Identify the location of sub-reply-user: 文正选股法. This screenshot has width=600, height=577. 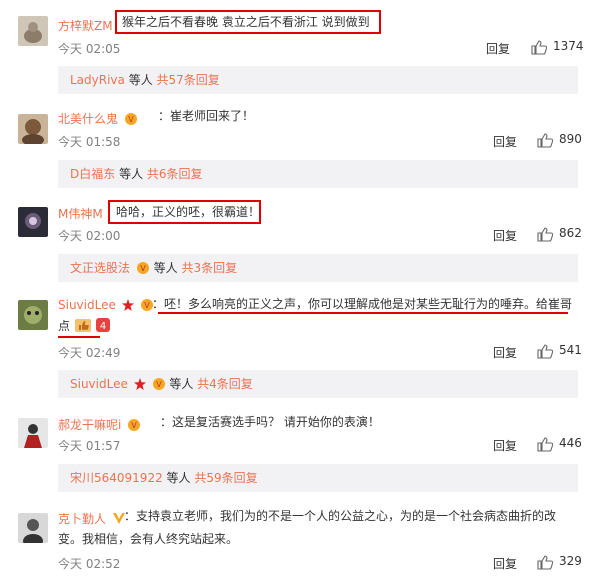
(100, 268).